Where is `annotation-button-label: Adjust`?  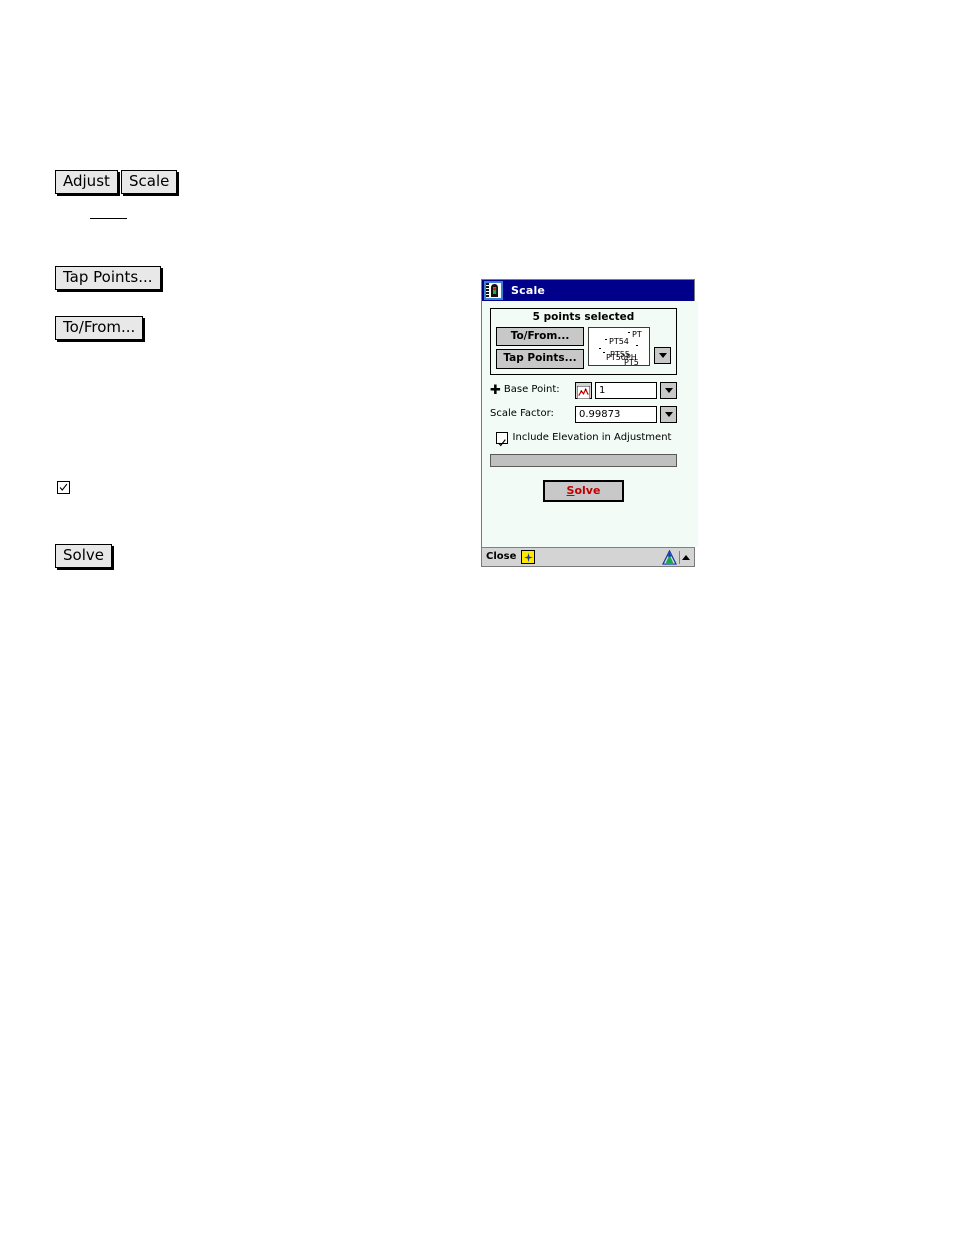 annotation-button-label: Adjust is located at coordinates (86, 181).